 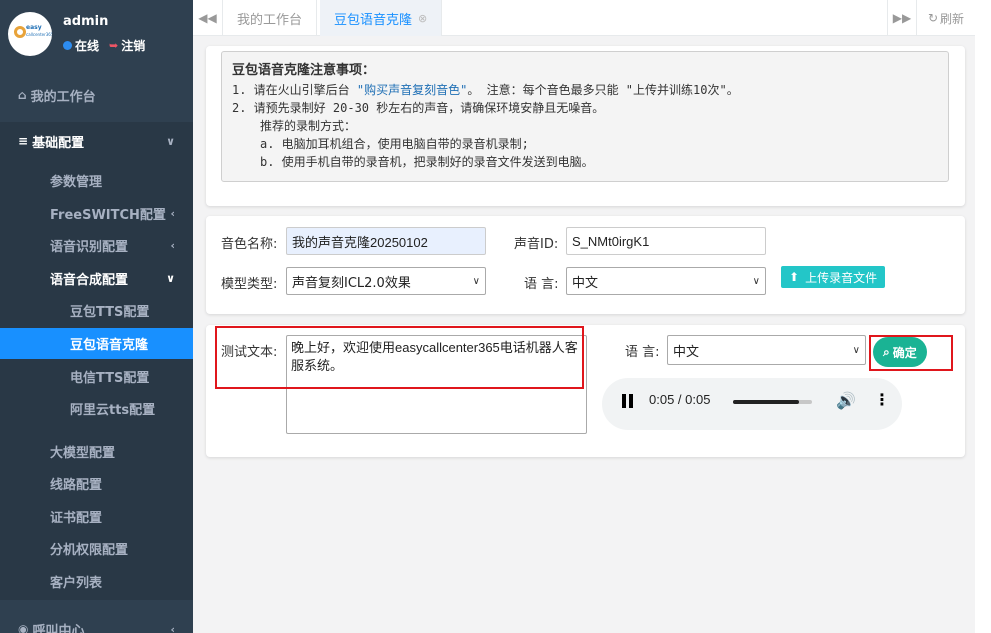 What do you see at coordinates (20, 32) in the screenshot?
I see `logo-ring-icon` at bounding box center [20, 32].